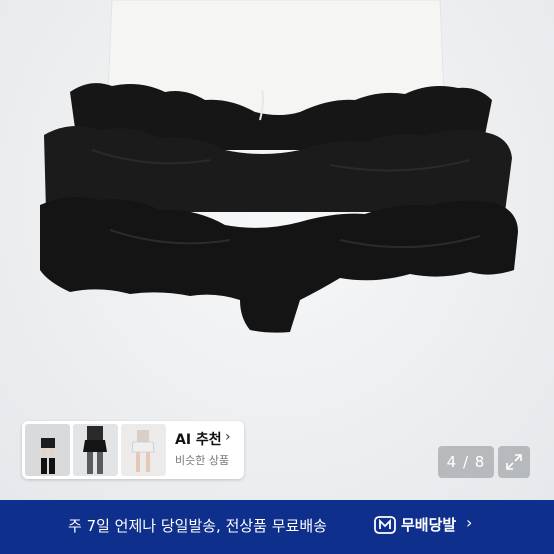  What do you see at coordinates (466, 462) in the screenshot?
I see `gallery-page-counter: 4 / 8` at bounding box center [466, 462].